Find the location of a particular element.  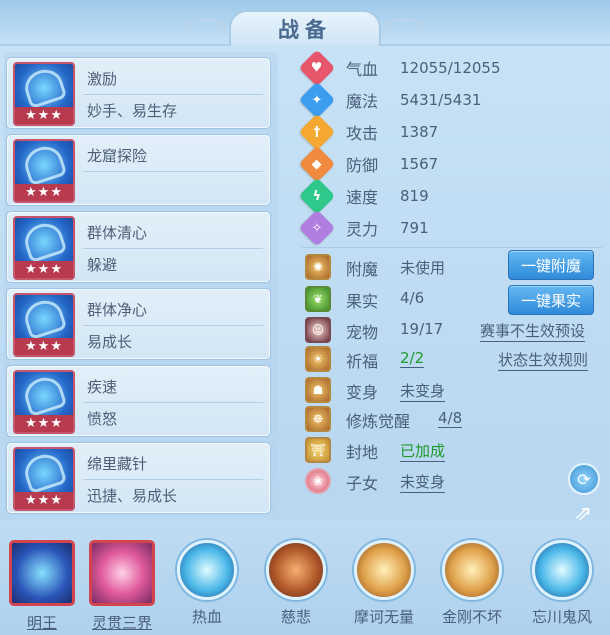

bottom-skill: 忘川鬼风 is located at coordinates (562, 583).